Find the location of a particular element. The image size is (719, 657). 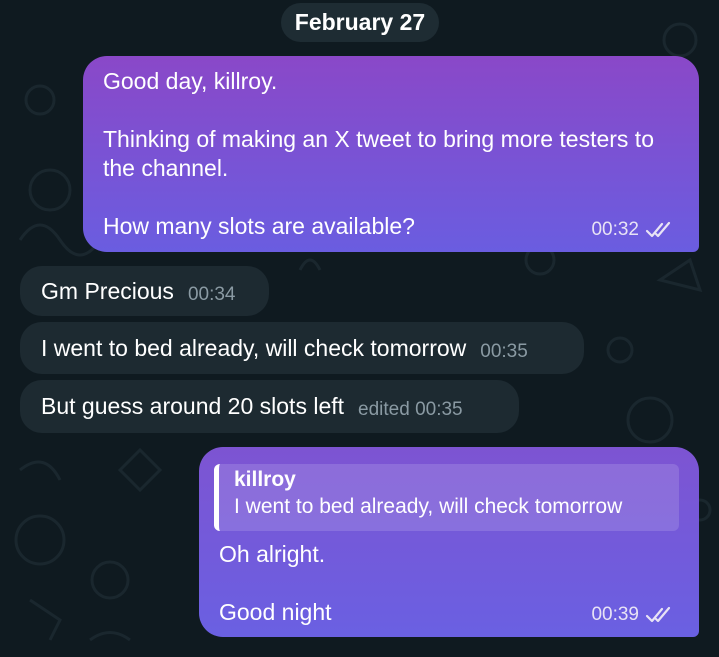

message-time: 00:39 is located at coordinates (615, 614).